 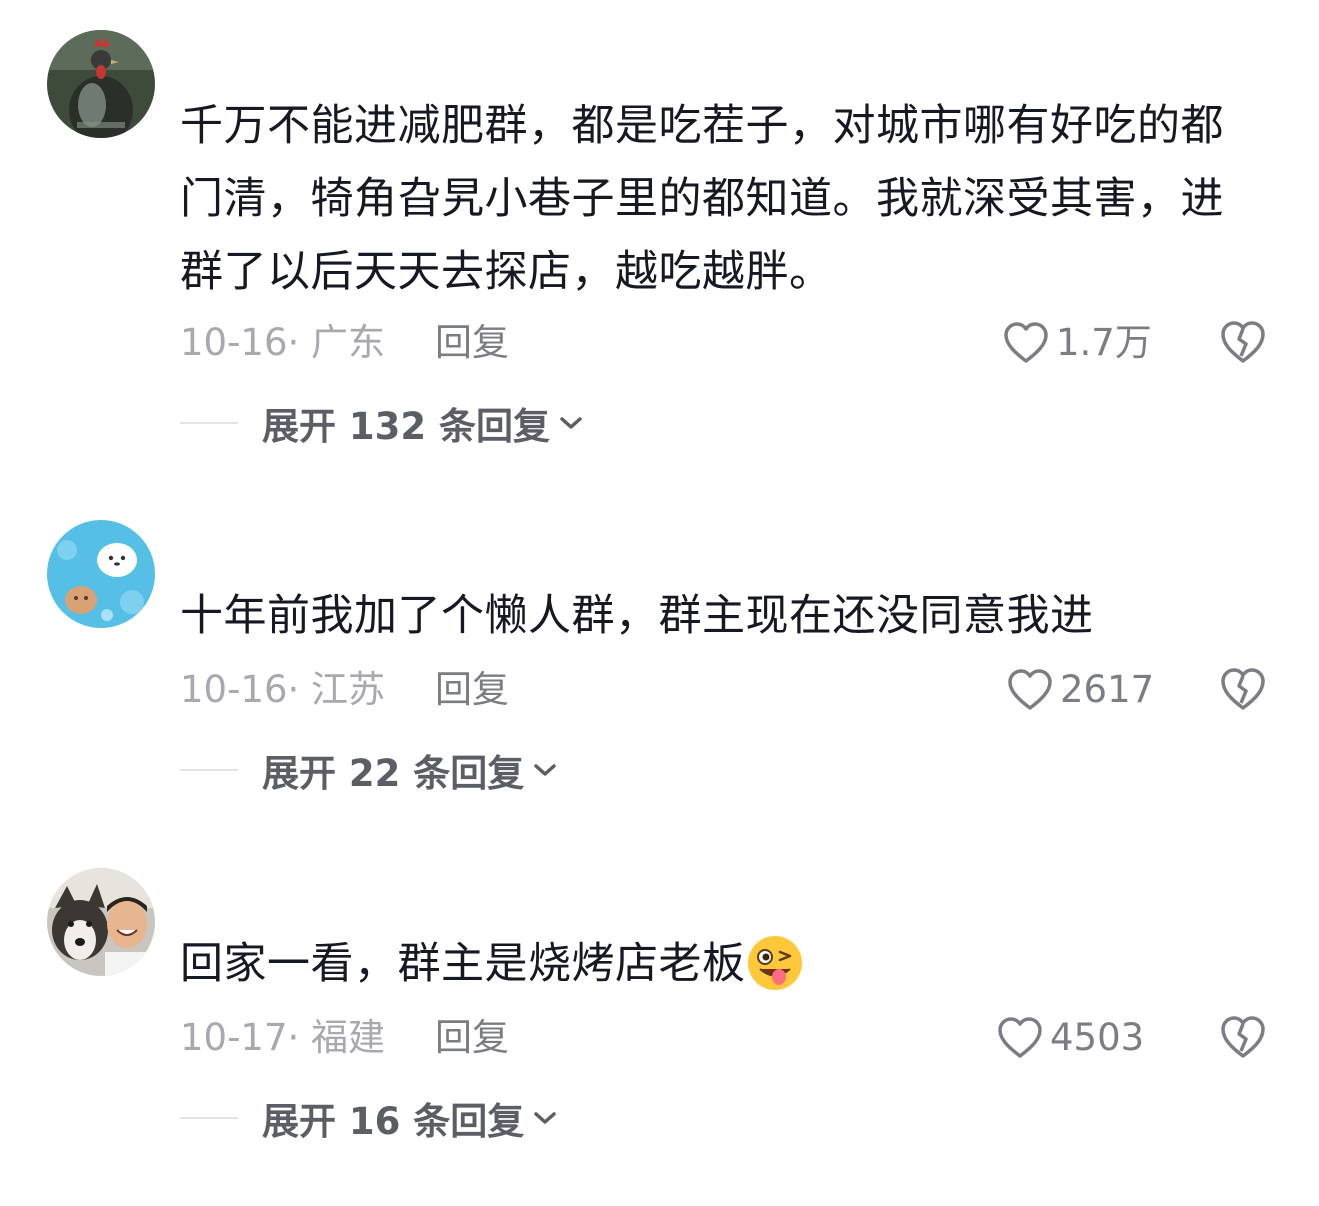 I want to click on like-button: 2617, so click(x=1080, y=690).